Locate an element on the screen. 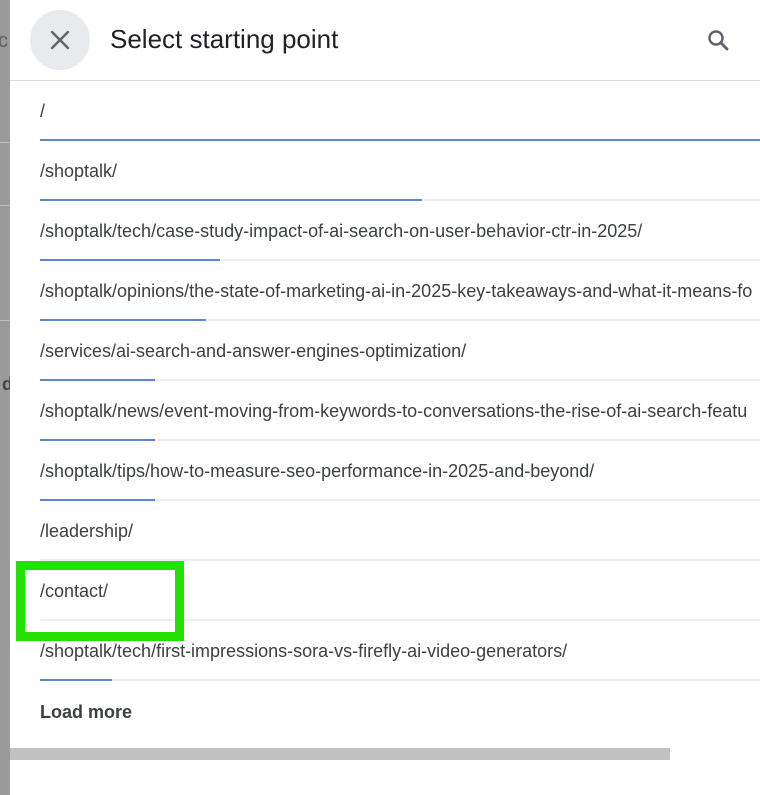  path-share-bar is located at coordinates (76, 680).